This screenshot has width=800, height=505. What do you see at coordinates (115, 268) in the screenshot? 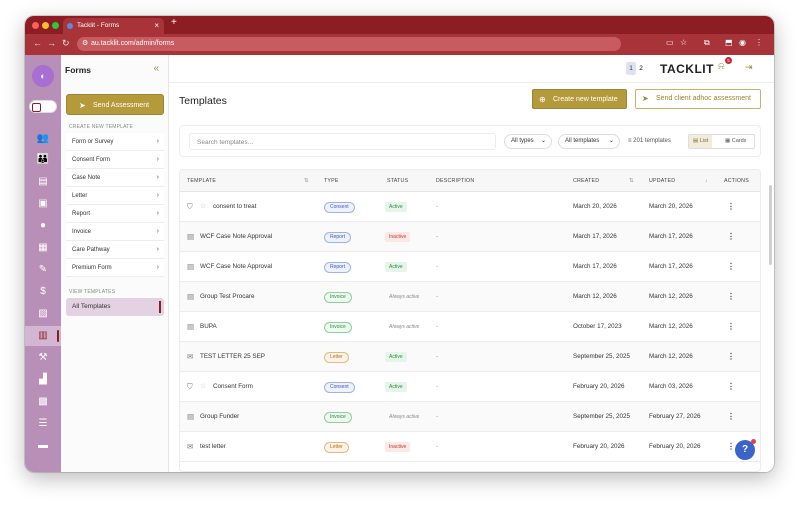
I see `sidebar-item-premium-form: Premium Form ›` at bounding box center [115, 268].